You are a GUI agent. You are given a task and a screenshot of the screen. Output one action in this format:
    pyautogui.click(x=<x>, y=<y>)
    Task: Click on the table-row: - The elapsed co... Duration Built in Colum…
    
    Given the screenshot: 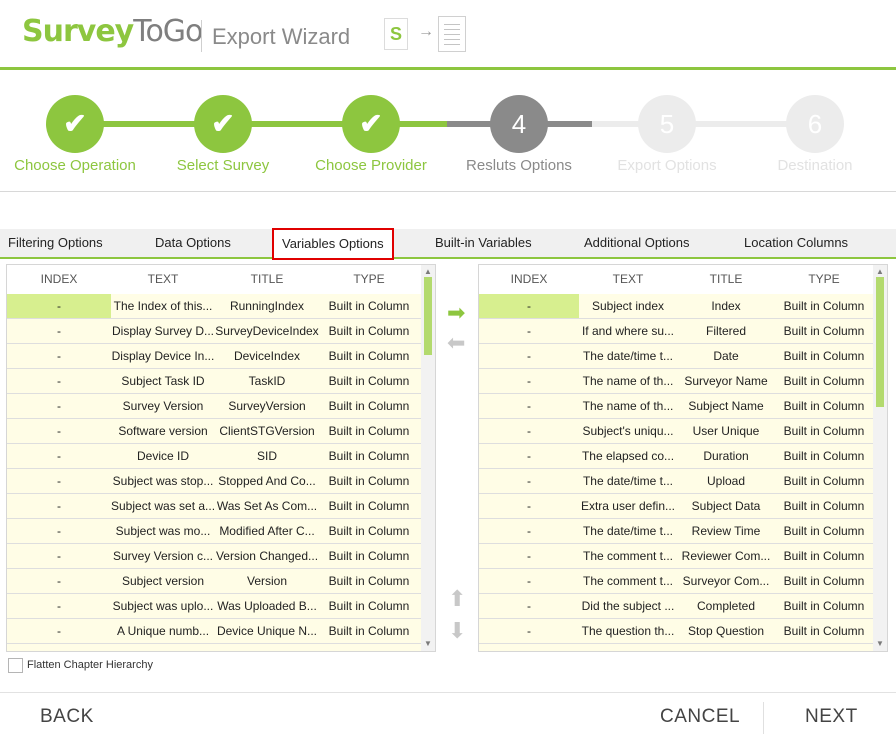 What is the action you would take?
    pyautogui.click(x=683, y=456)
    